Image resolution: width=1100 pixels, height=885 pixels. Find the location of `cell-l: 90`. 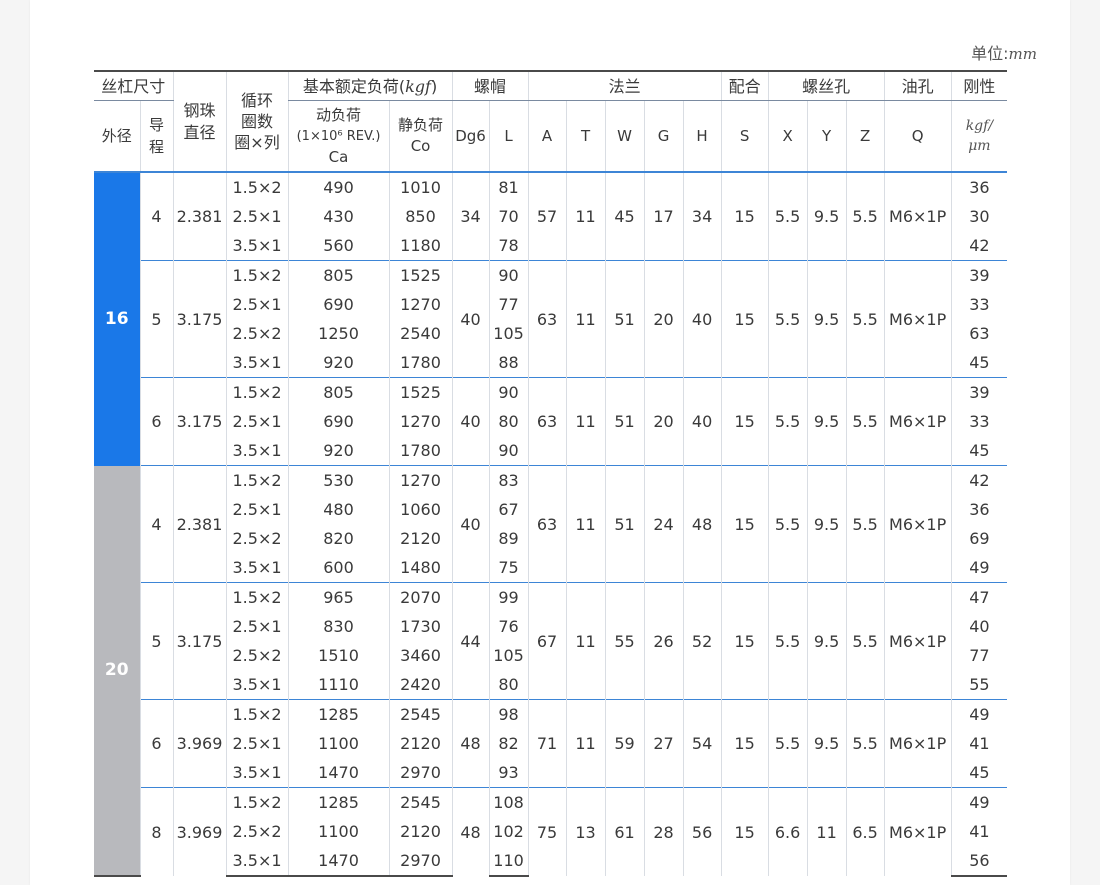

cell-l: 90 is located at coordinates (508, 275).